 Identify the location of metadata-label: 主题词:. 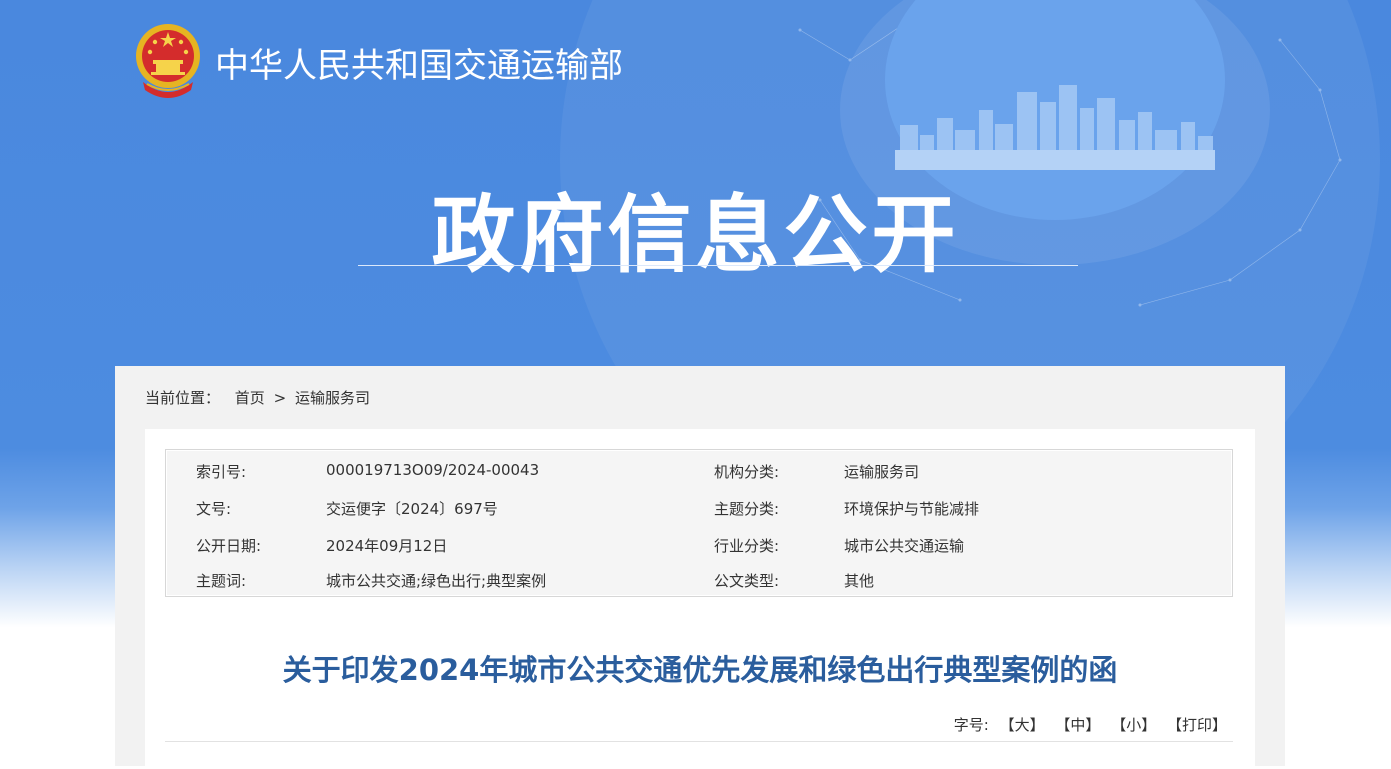
(221, 581).